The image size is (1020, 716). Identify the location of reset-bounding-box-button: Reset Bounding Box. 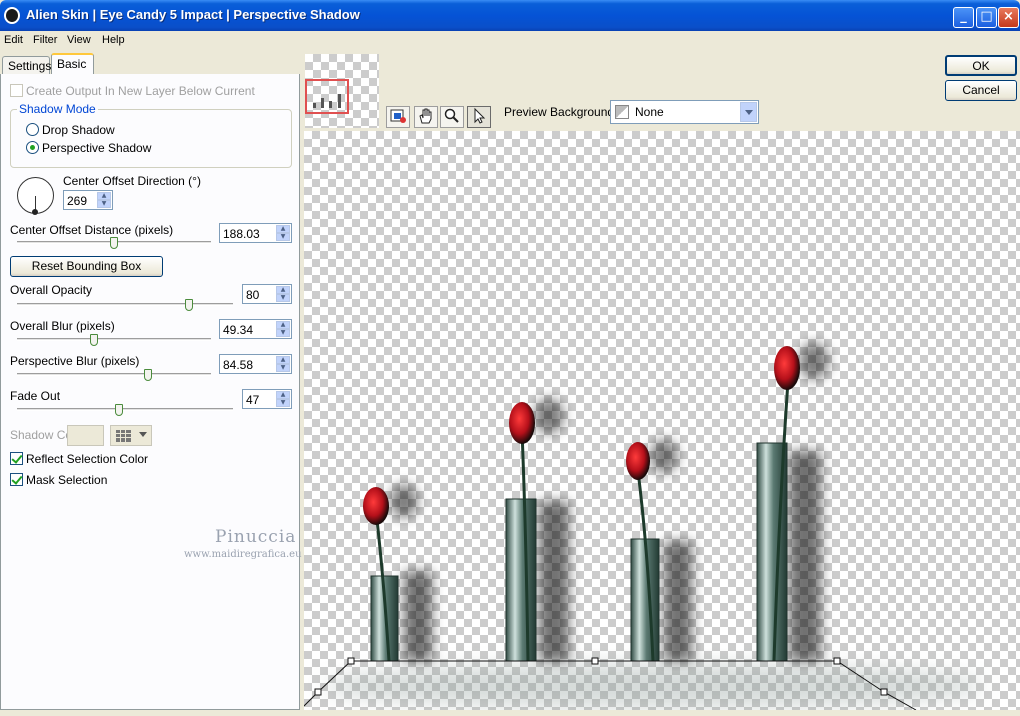
(86, 266).